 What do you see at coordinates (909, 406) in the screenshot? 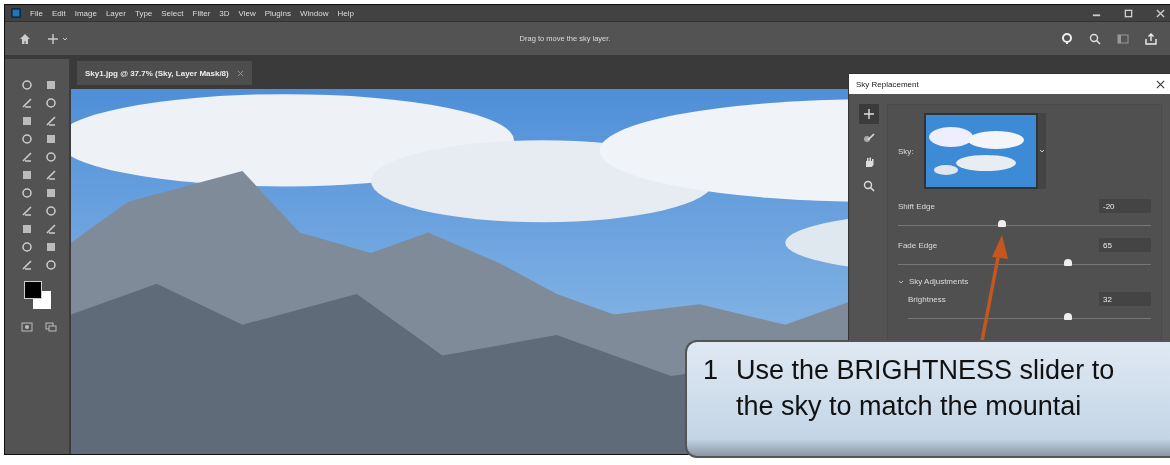
I see `instruction-text: the sky to match the mountai` at bounding box center [909, 406].